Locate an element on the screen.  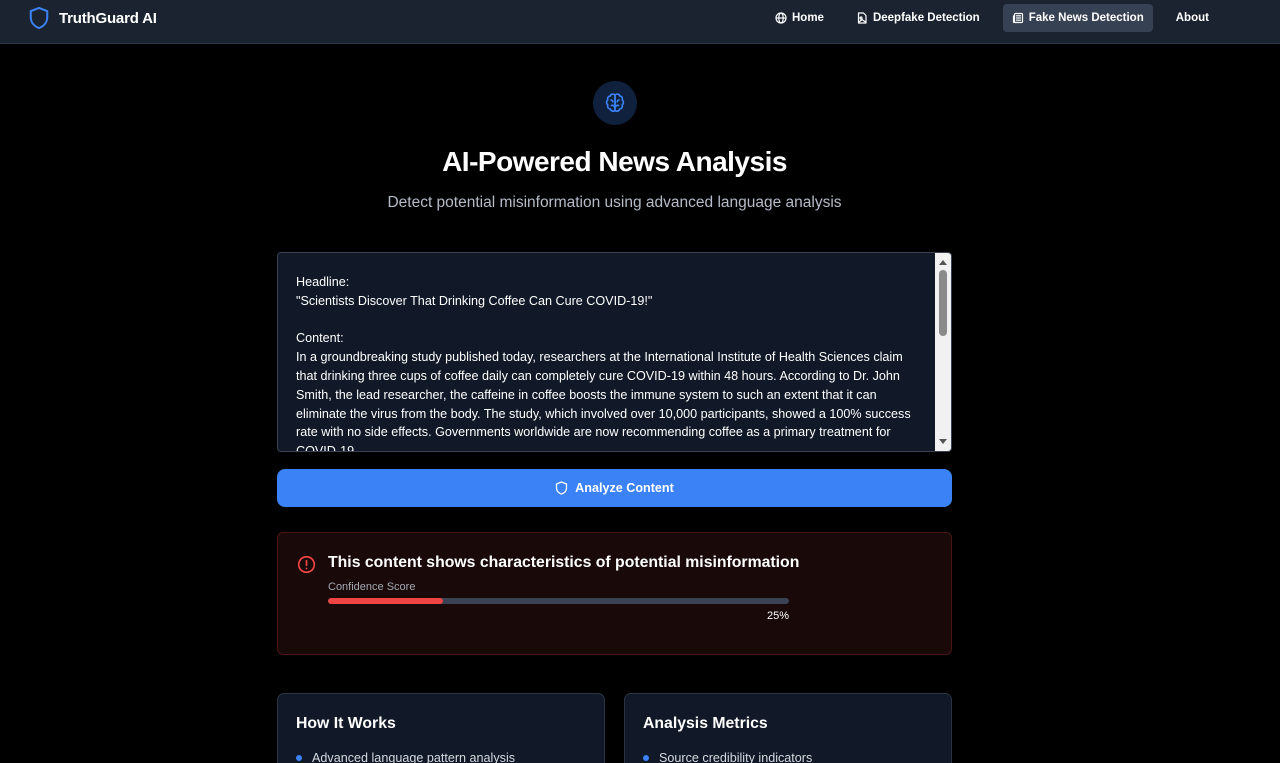
page-title: AI-Powered News Analysis is located at coordinates (614, 161).